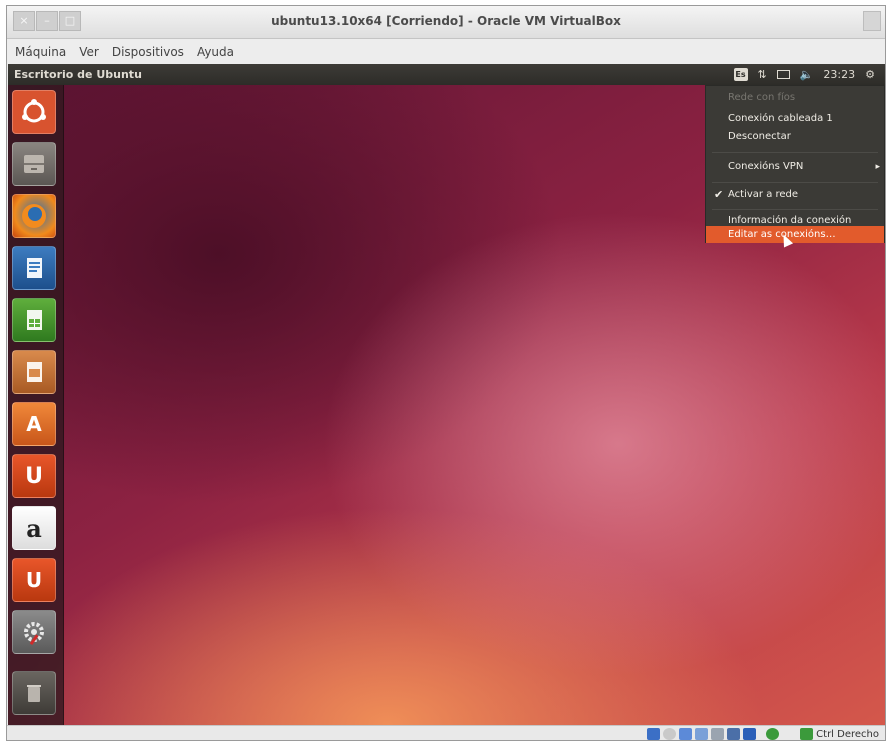 This screenshot has width=890, height=745. I want to click on launcher-software-center: A, so click(34, 424).